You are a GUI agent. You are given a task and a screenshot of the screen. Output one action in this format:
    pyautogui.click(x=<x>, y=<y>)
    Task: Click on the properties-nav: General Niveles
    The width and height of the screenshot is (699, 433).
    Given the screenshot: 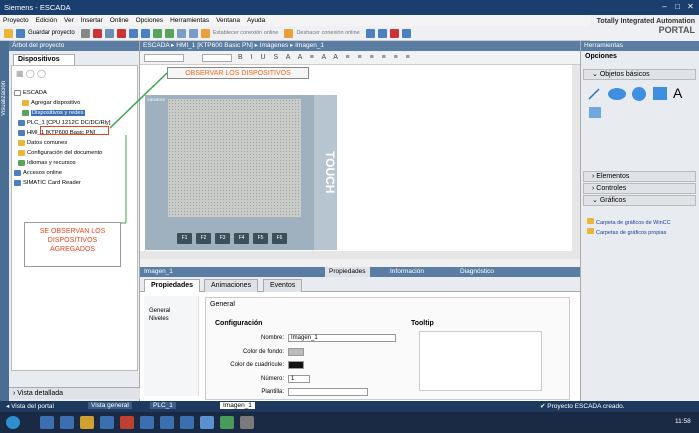 What is the action you would take?
    pyautogui.click(x=171, y=346)
    